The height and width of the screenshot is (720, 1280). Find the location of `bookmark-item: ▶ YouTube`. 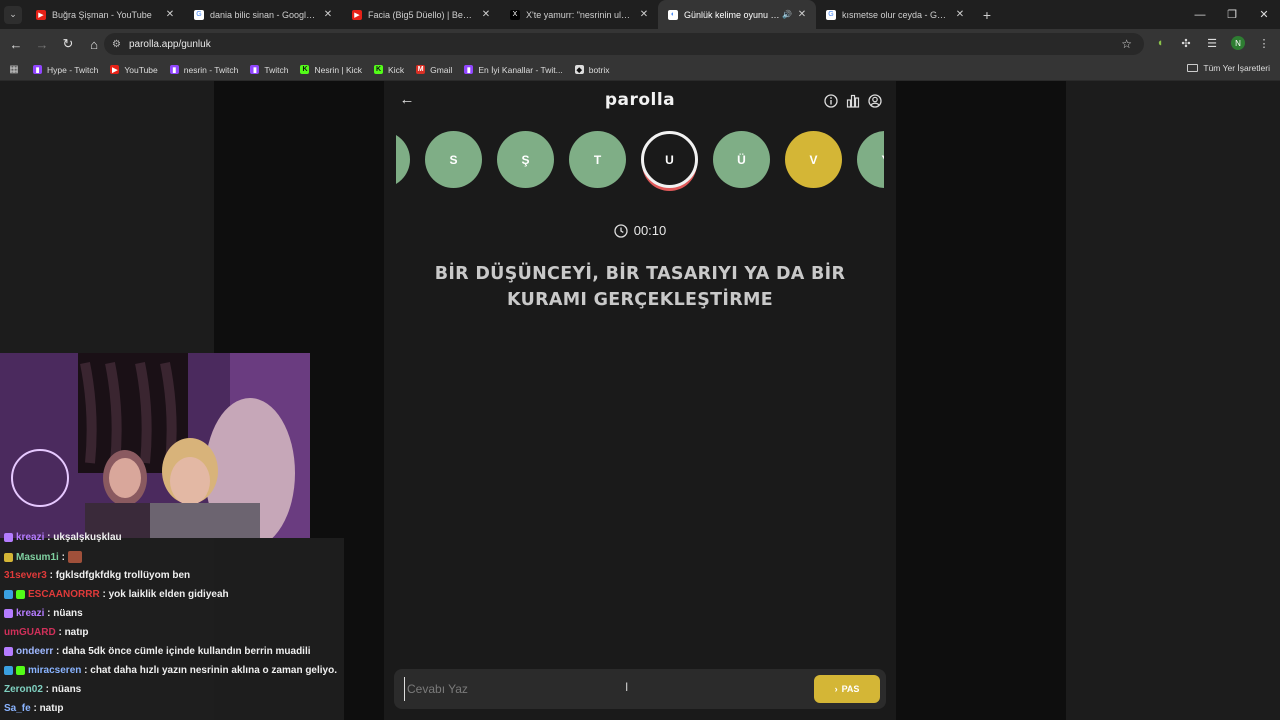

bookmark-item: ▶ YouTube is located at coordinates (134, 70).